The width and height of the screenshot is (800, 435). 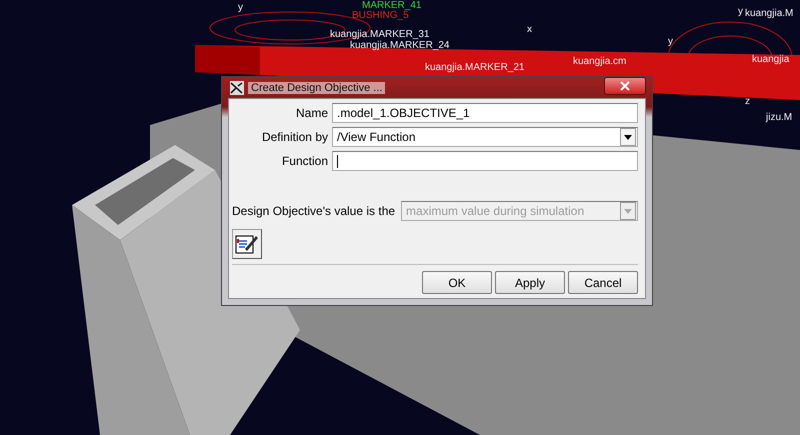 What do you see at coordinates (519, 211) in the screenshot?
I see `dropdown-field: maximum value during simulation` at bounding box center [519, 211].